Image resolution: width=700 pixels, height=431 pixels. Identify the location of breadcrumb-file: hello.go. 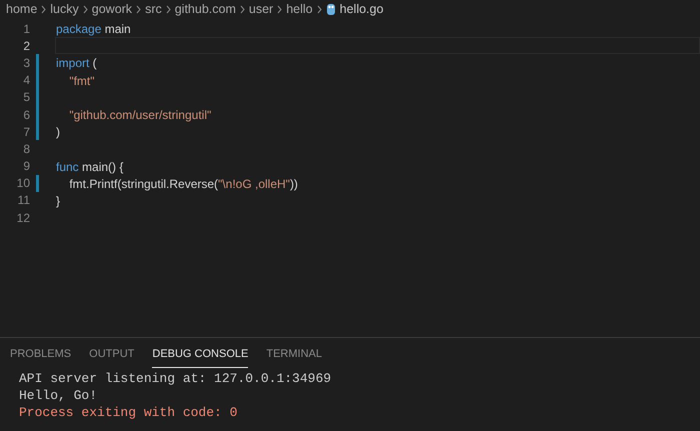
(362, 9).